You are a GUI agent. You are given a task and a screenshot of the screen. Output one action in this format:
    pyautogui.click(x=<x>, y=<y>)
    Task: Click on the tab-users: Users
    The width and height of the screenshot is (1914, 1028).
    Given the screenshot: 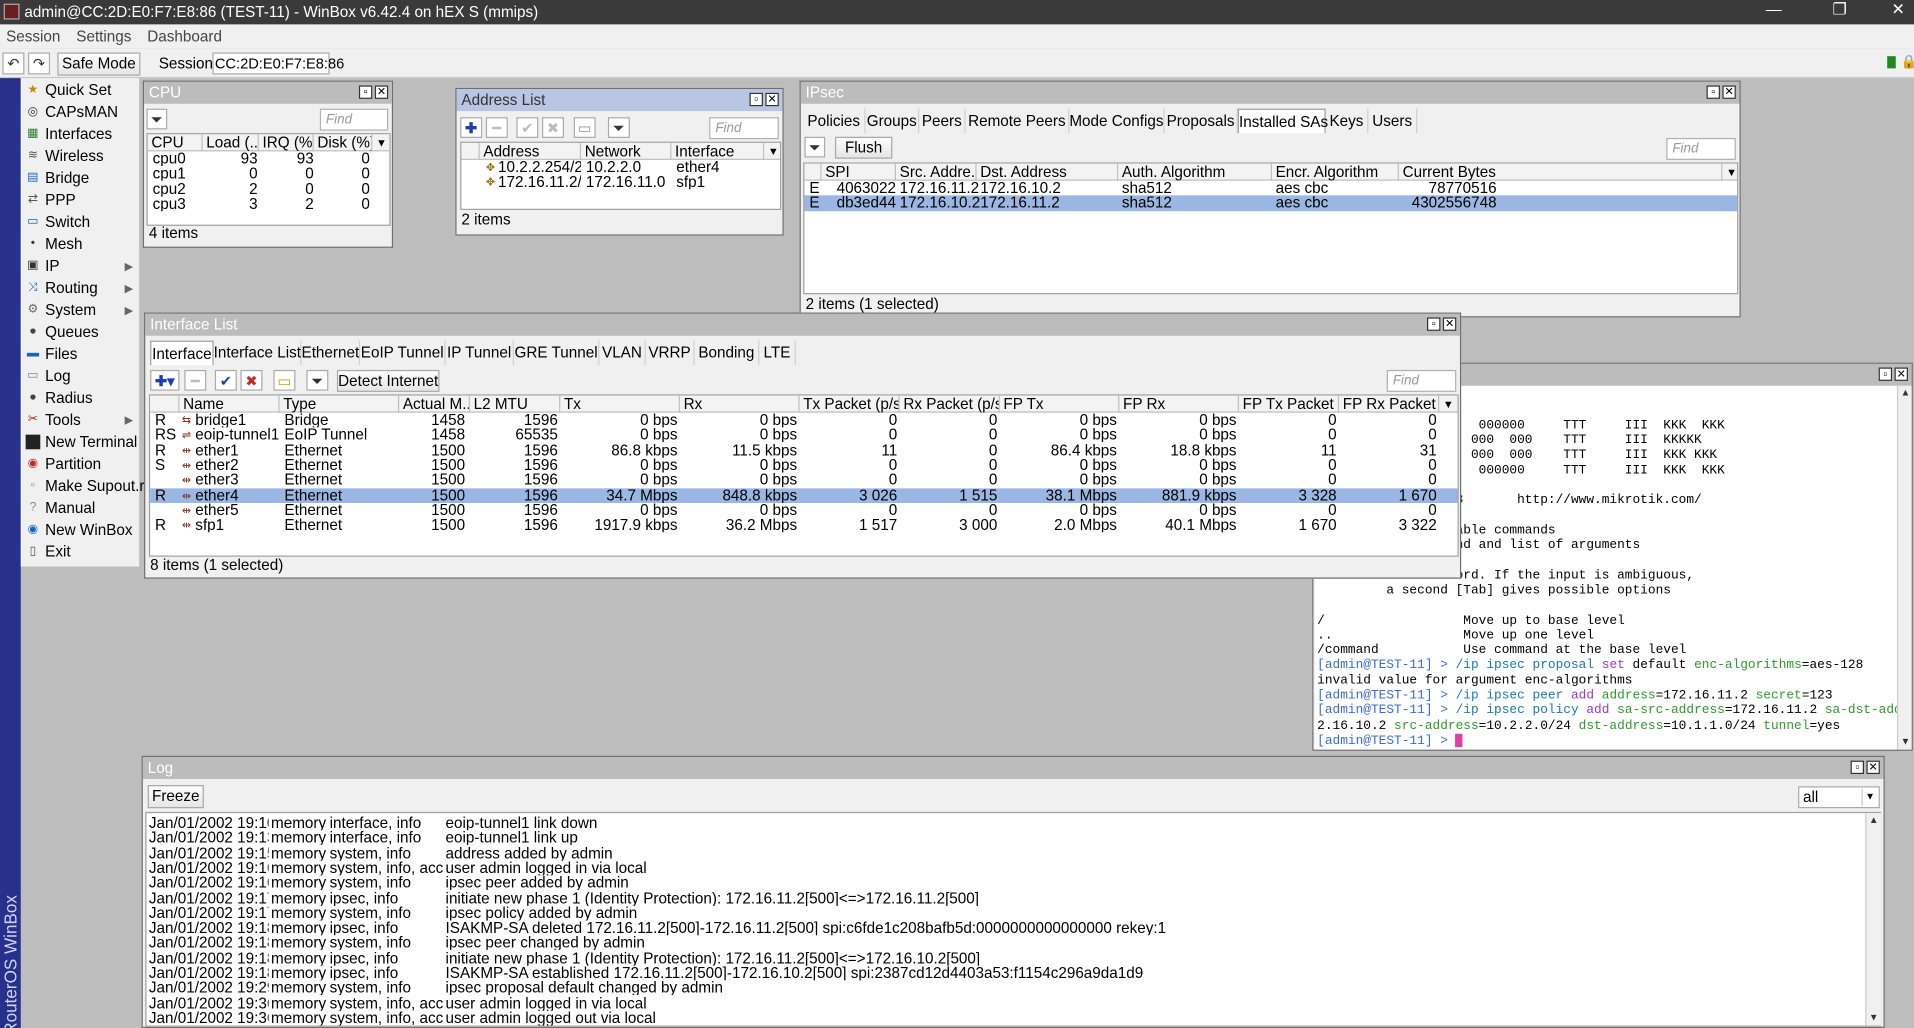 What is the action you would take?
    pyautogui.click(x=1393, y=121)
    